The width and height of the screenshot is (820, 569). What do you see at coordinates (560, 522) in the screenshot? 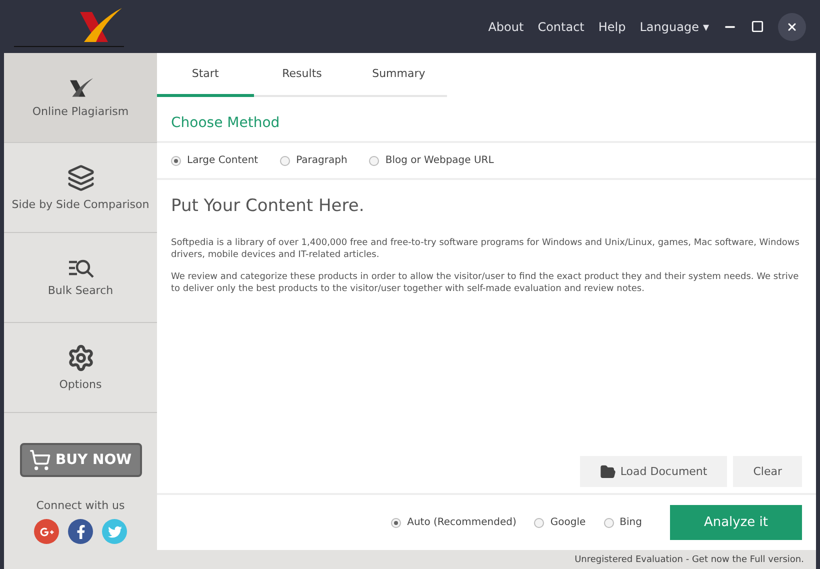
I see `engine-radio: Google` at bounding box center [560, 522].